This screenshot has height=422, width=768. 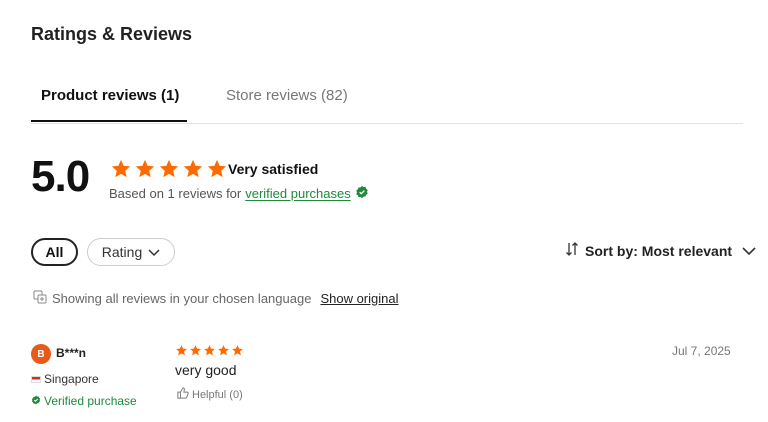 I want to click on rating-stars, so click(x=169, y=171).